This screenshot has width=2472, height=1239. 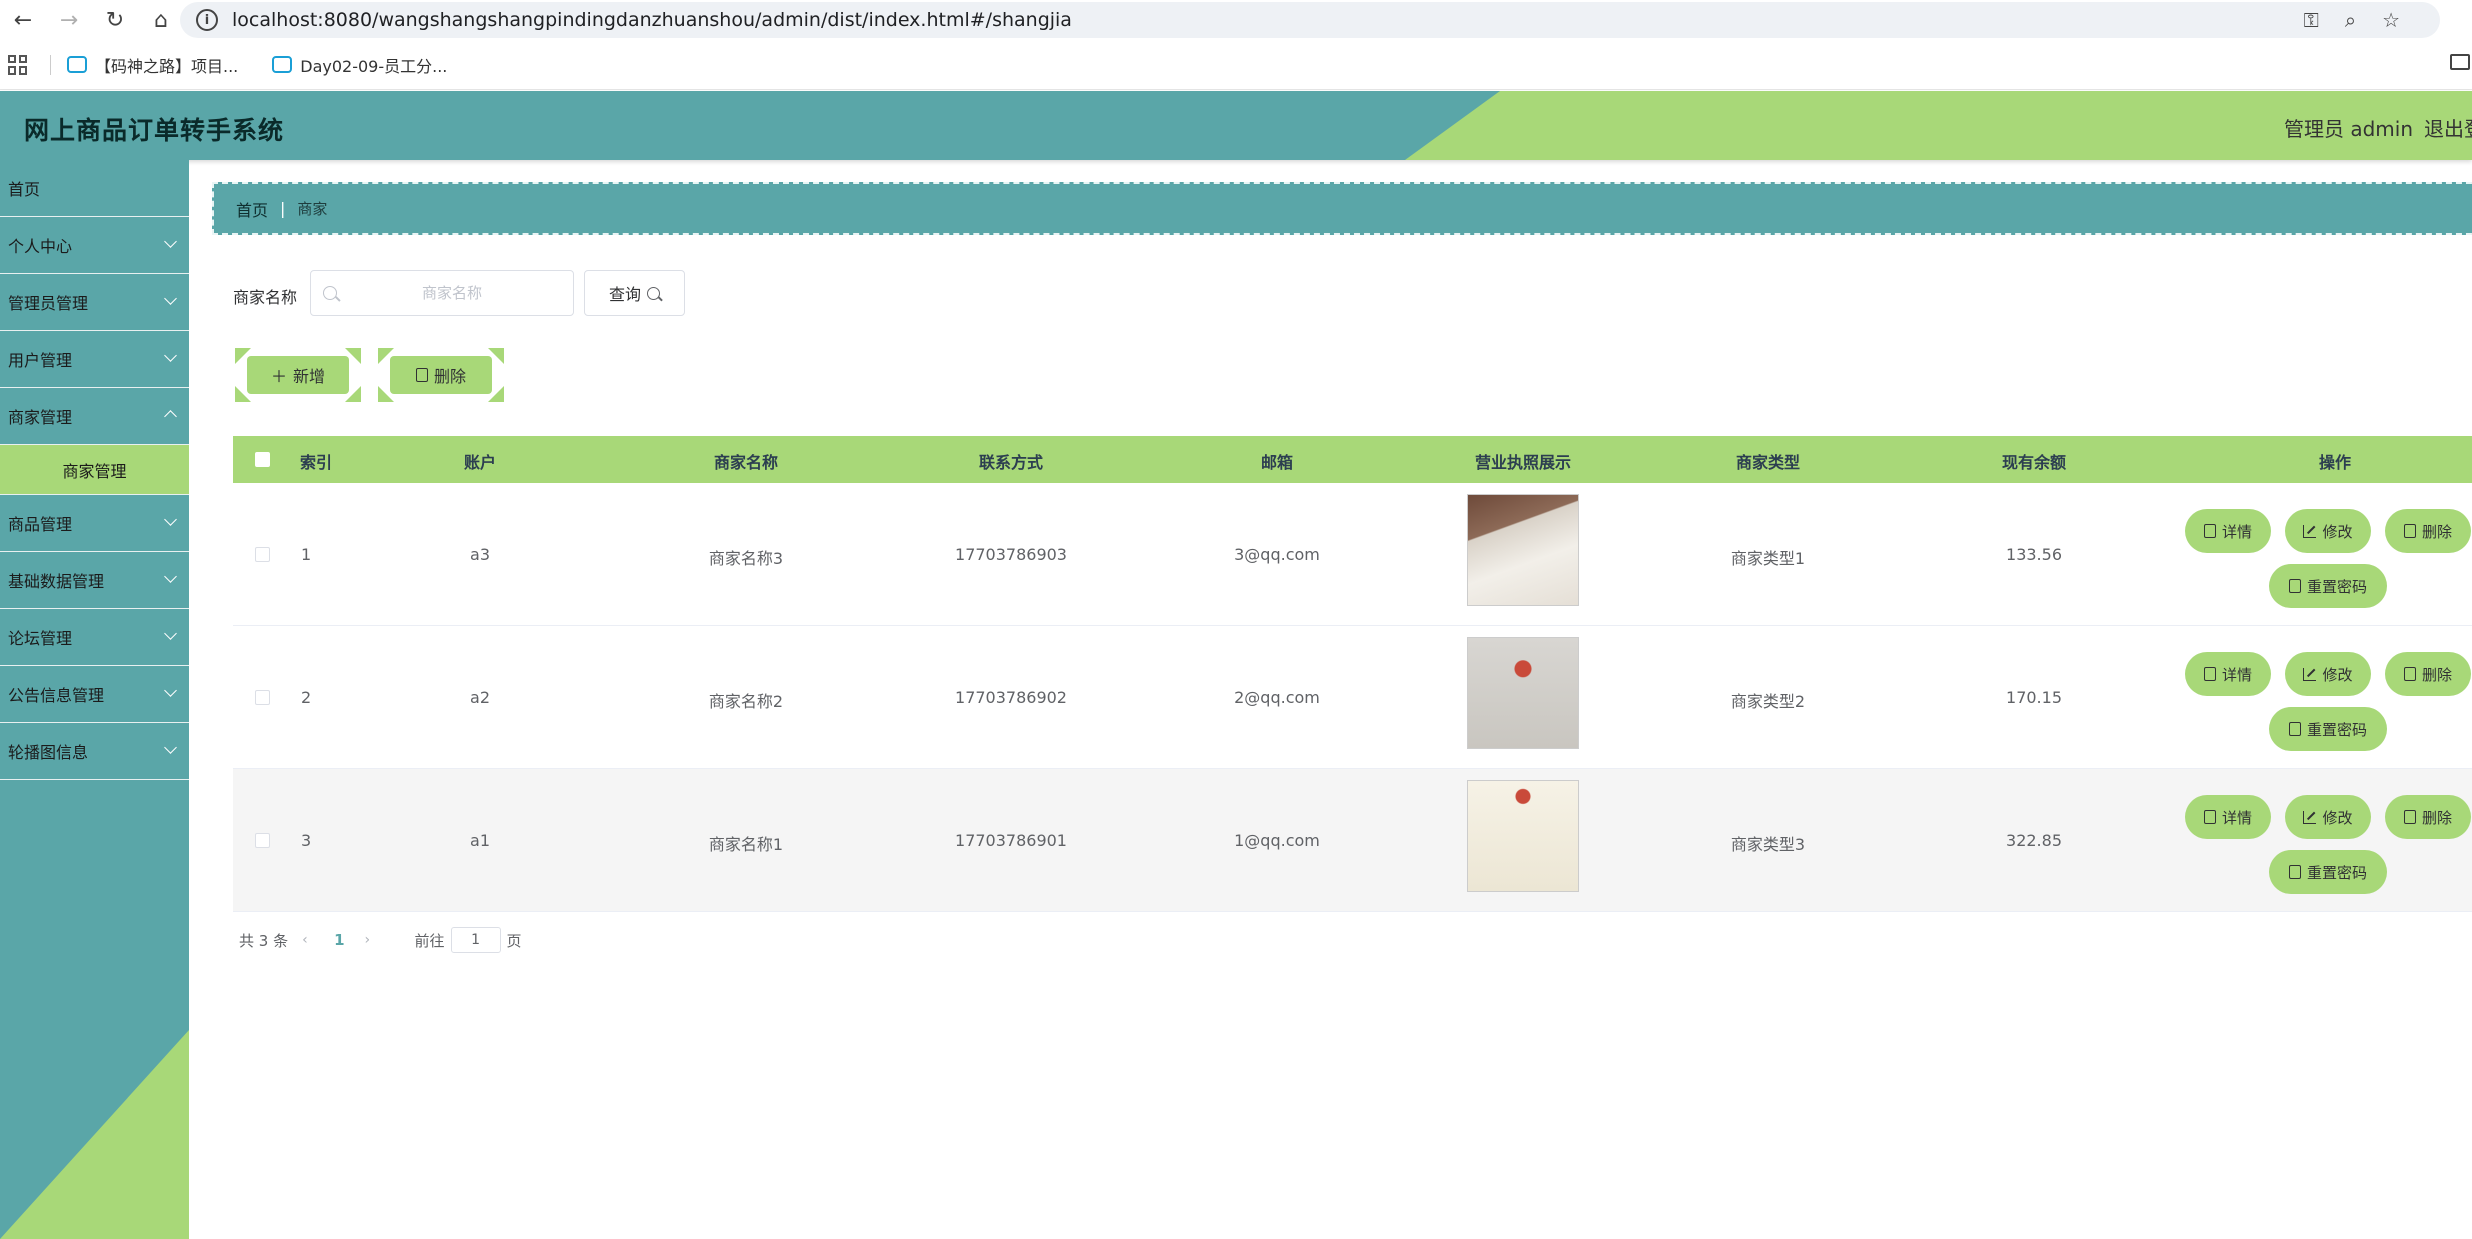 I want to click on cell-type: 商家类型1, so click(x=1768, y=558).